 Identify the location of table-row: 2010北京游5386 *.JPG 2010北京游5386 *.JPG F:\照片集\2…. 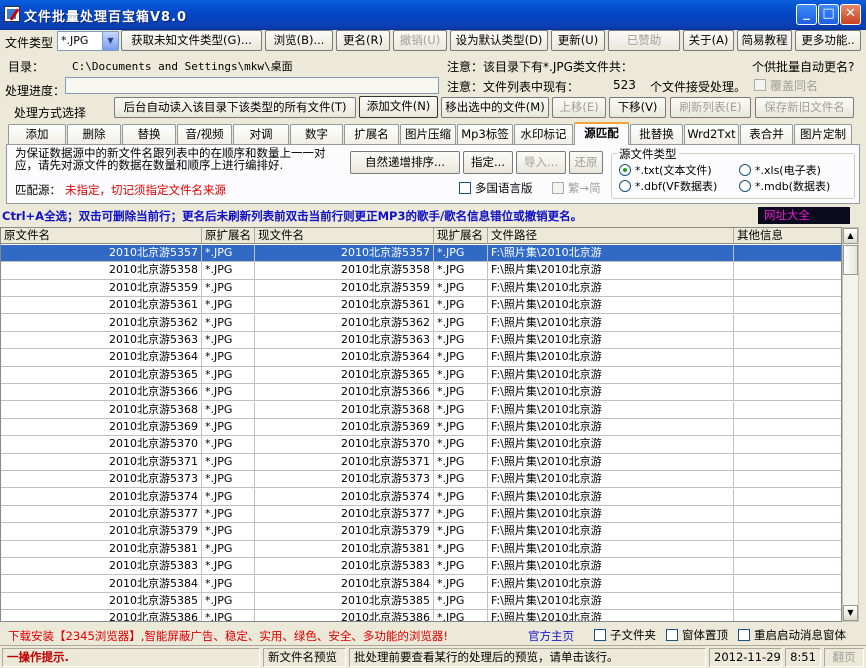
(421, 615).